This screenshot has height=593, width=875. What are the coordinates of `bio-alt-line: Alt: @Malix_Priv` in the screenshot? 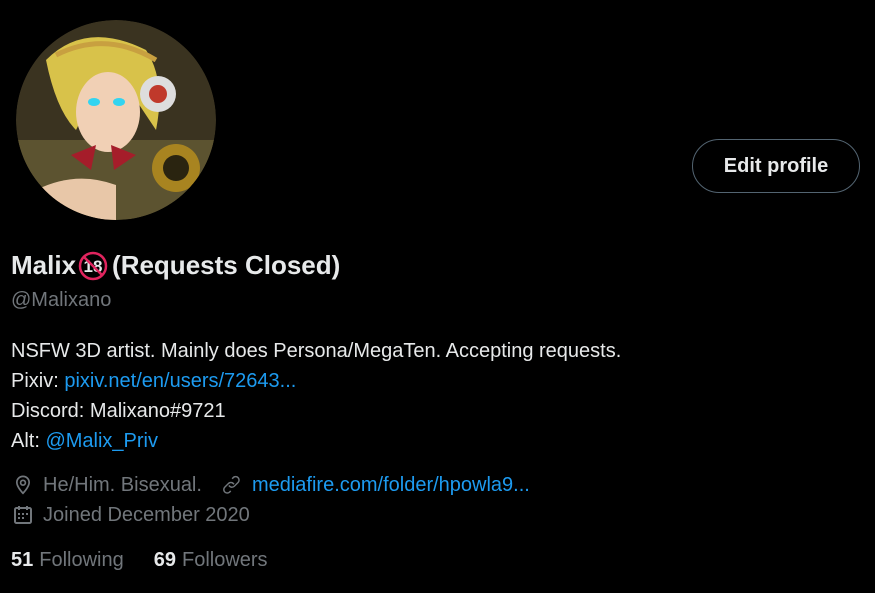 It's located at (316, 441).